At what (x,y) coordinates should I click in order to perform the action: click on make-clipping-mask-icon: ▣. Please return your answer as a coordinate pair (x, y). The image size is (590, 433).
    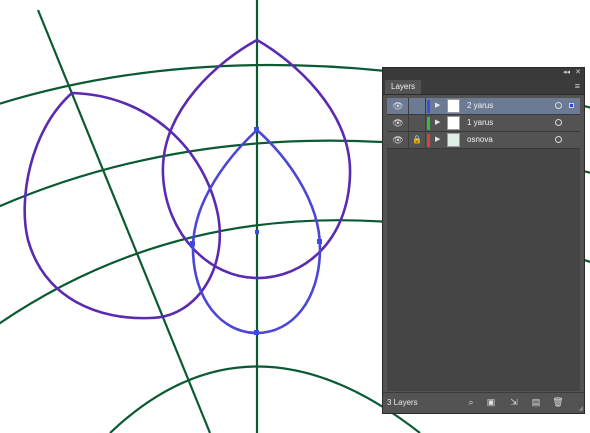
    Looking at the image, I should click on (491, 402).